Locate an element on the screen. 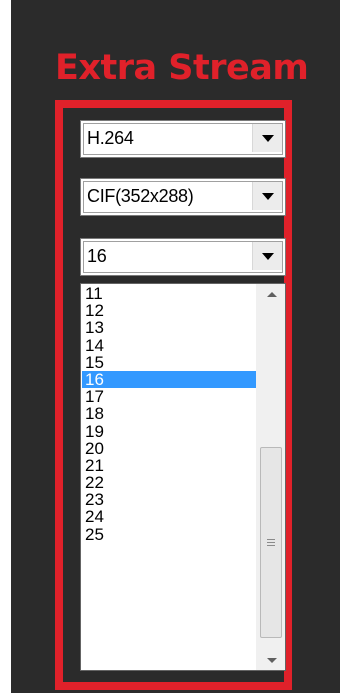  option-item: 15 is located at coordinates (169, 362).